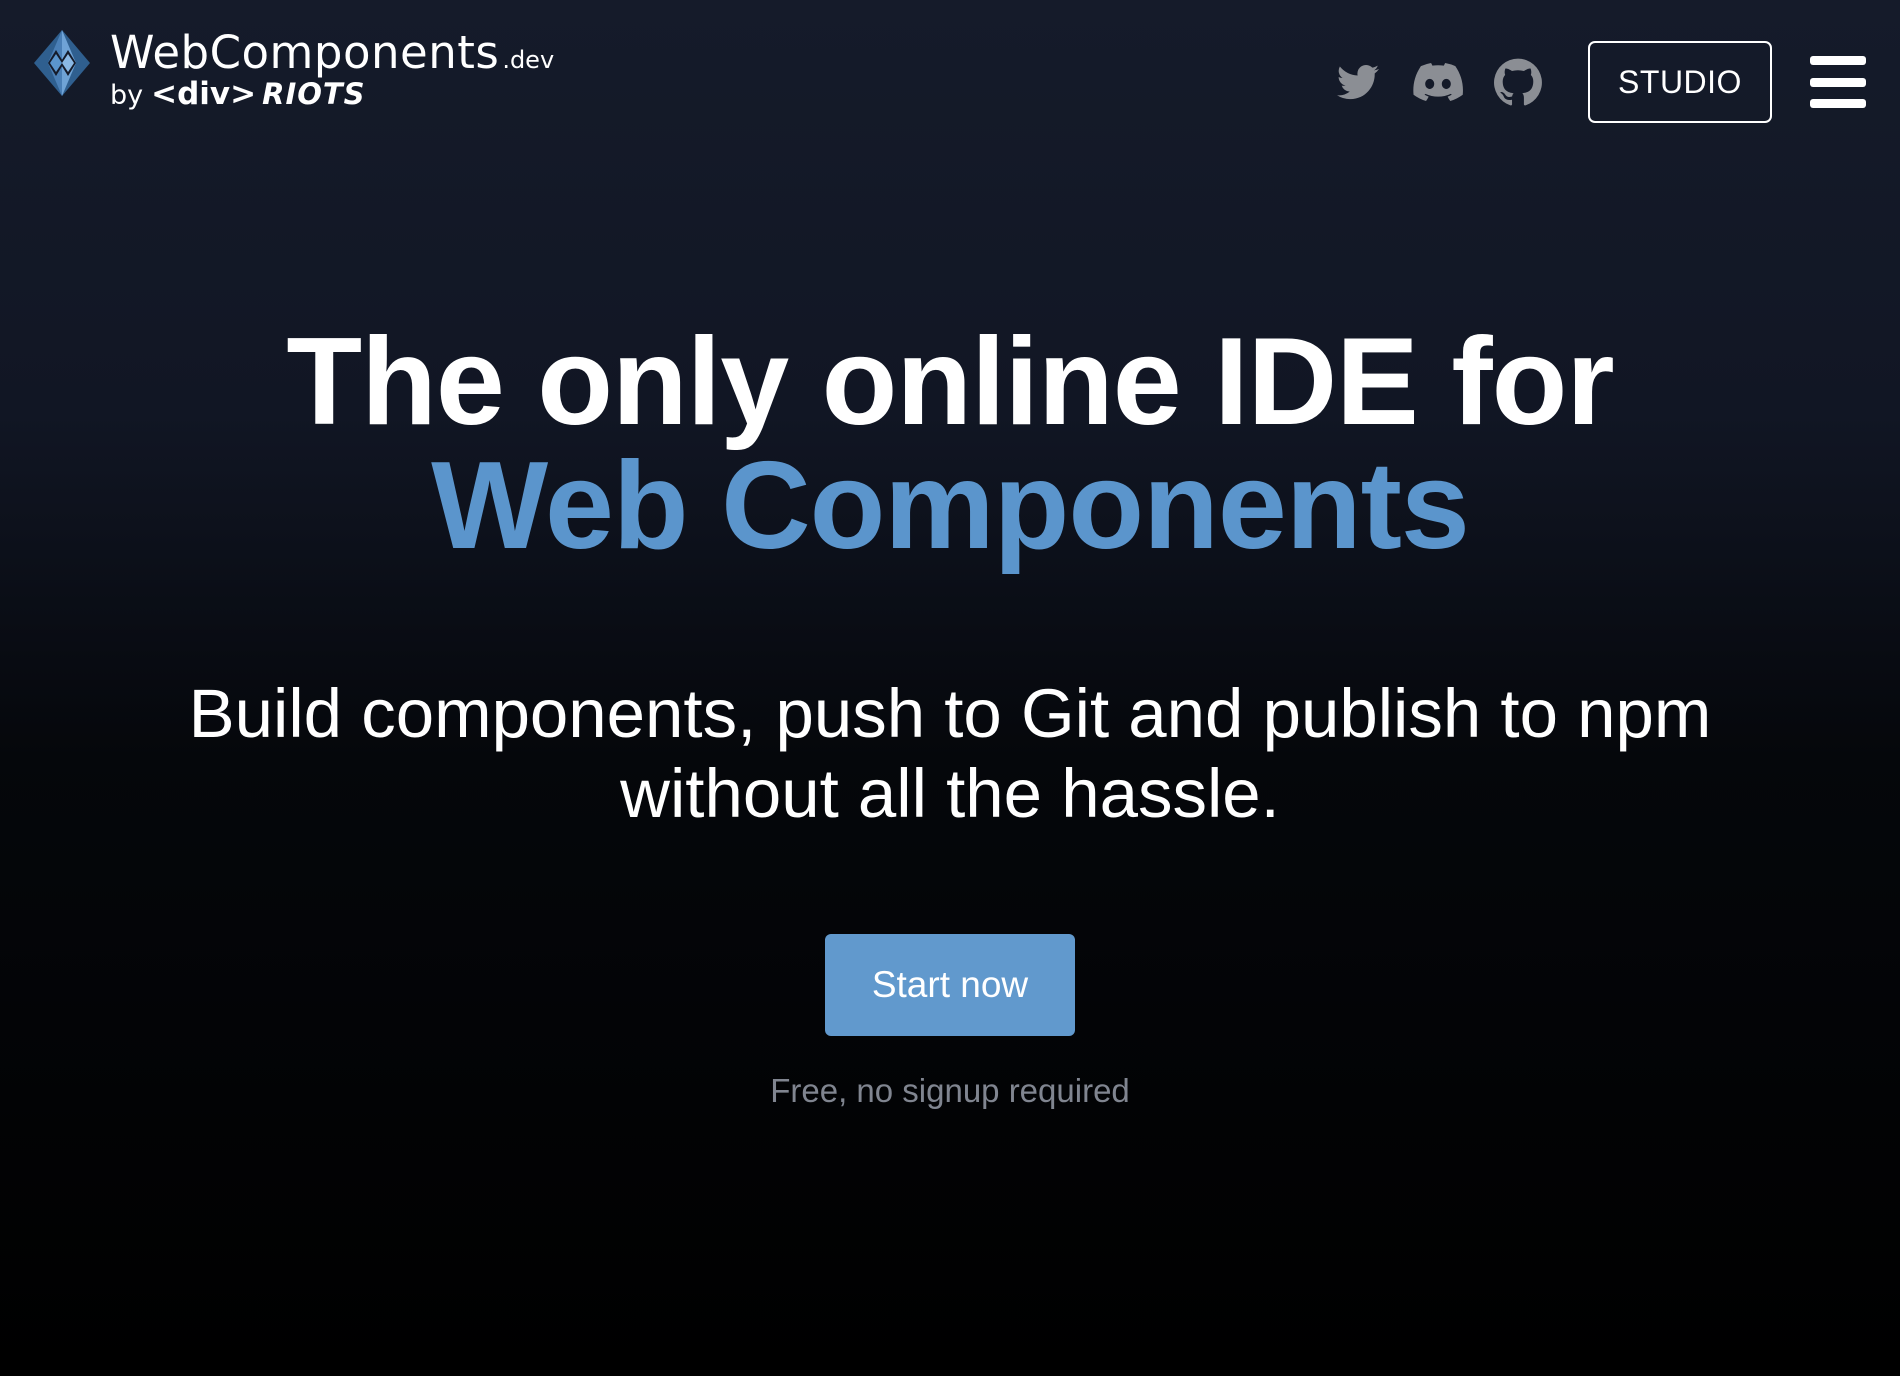 The width and height of the screenshot is (1900, 1376). Describe the element at coordinates (1680, 82) in the screenshot. I see `studio-button: STUDIO` at that location.